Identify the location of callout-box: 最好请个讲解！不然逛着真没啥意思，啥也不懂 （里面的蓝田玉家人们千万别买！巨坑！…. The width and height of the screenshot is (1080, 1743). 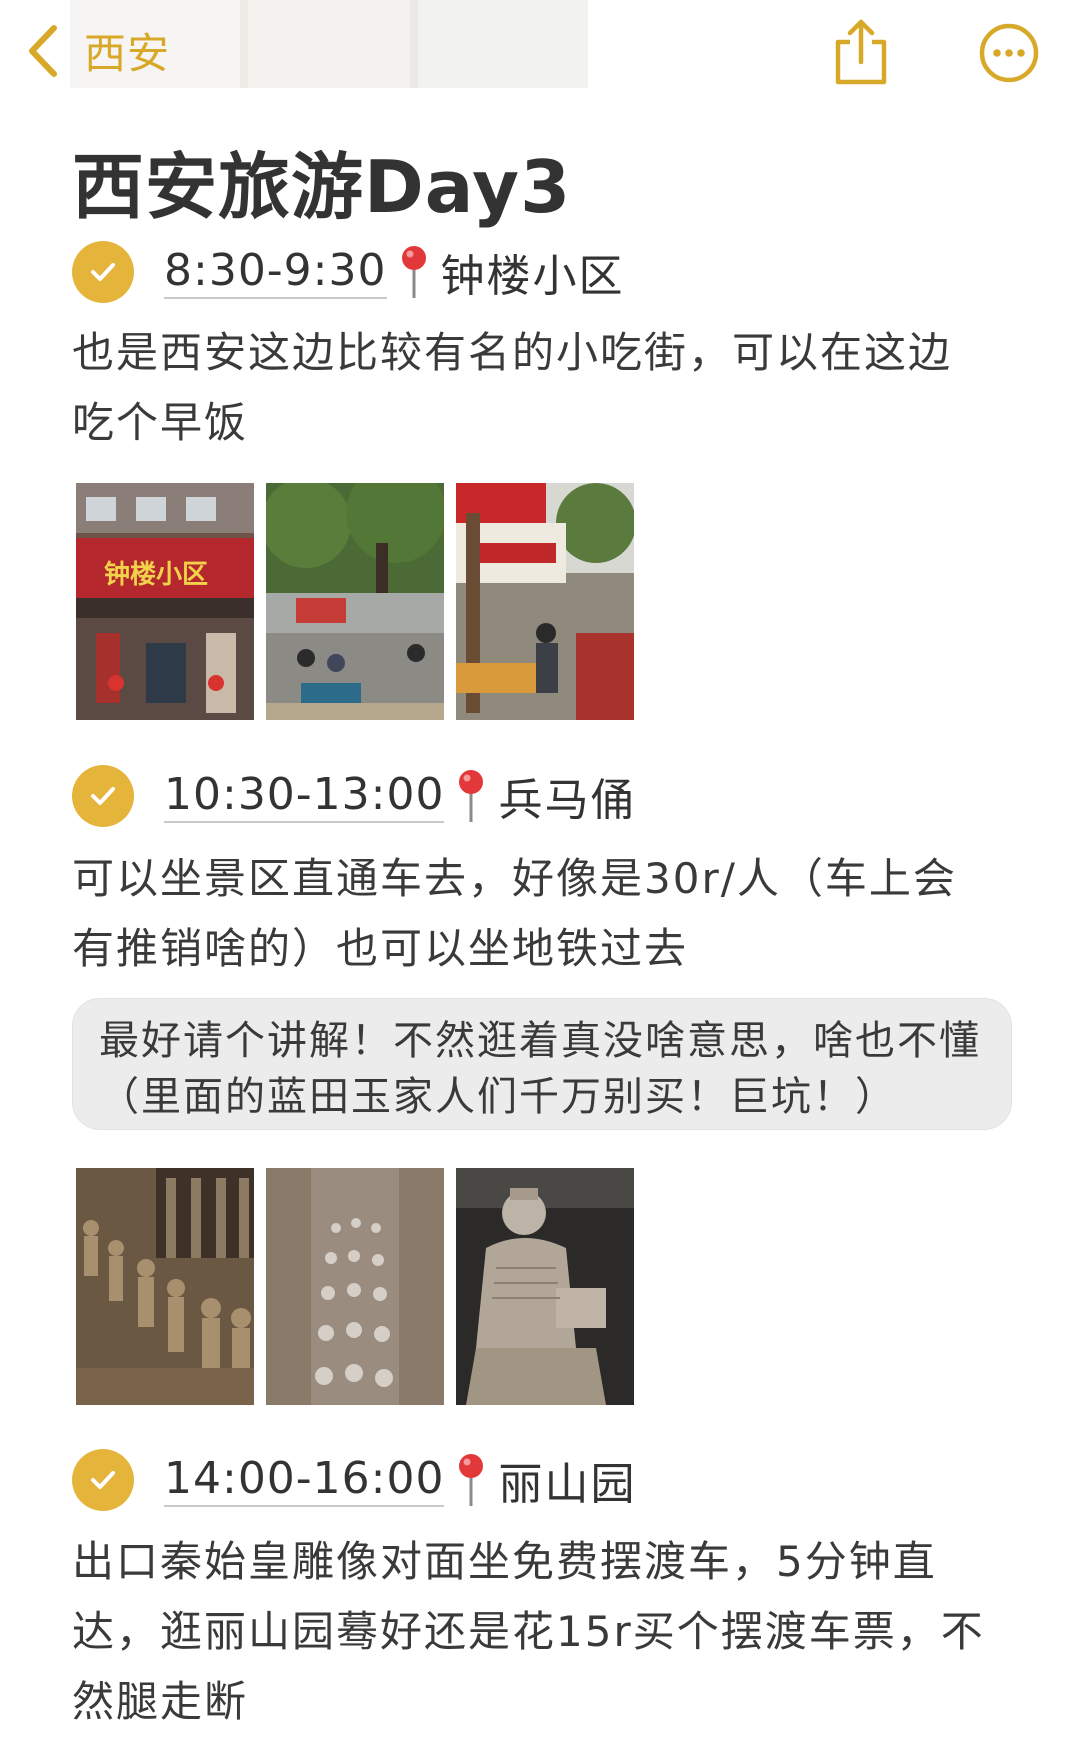
(542, 1064).